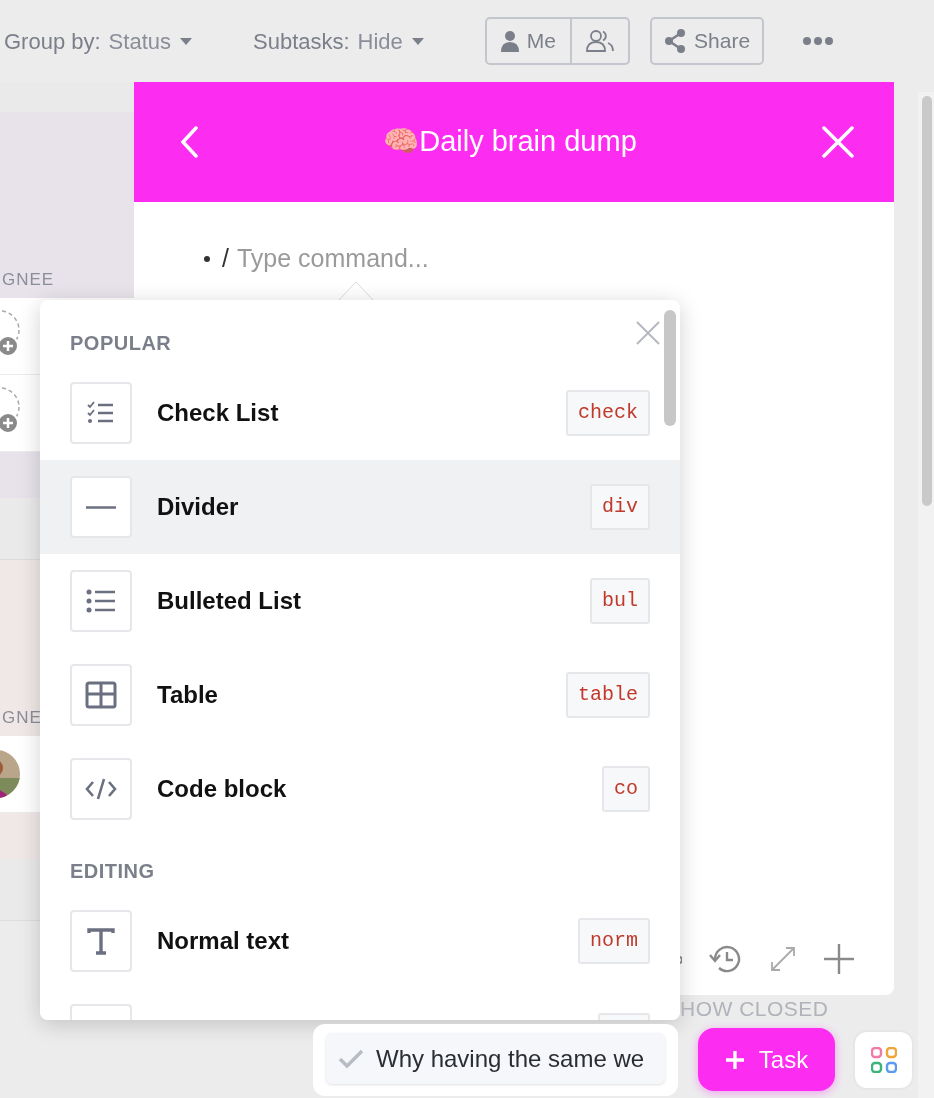 This screenshot has width=934, height=1098. I want to click on apps-button, so click(883, 1060).